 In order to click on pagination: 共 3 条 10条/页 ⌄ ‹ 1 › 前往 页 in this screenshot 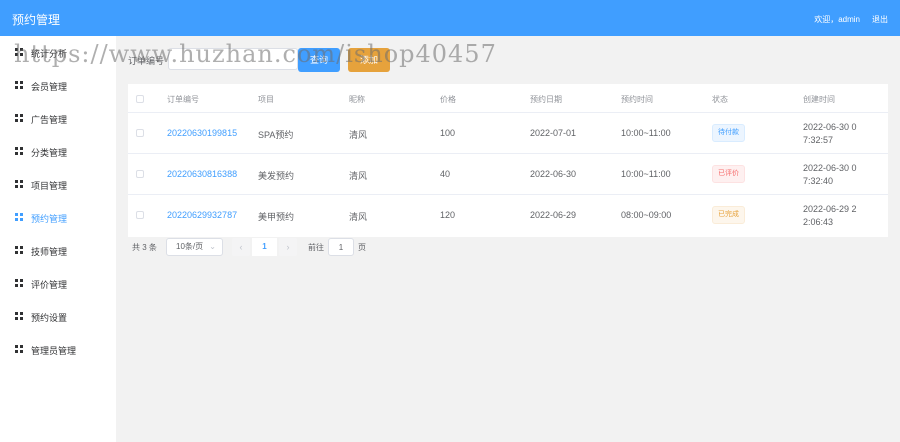, I will do `click(262, 247)`.